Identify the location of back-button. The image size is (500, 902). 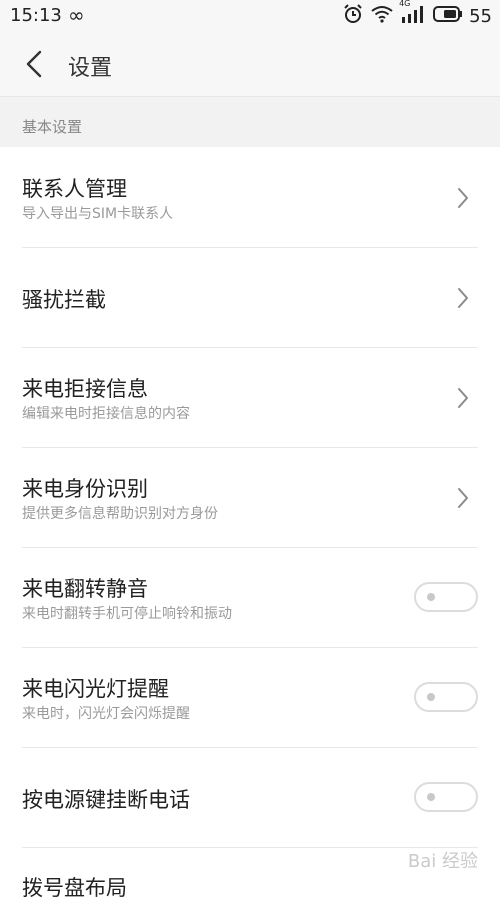
(34, 64).